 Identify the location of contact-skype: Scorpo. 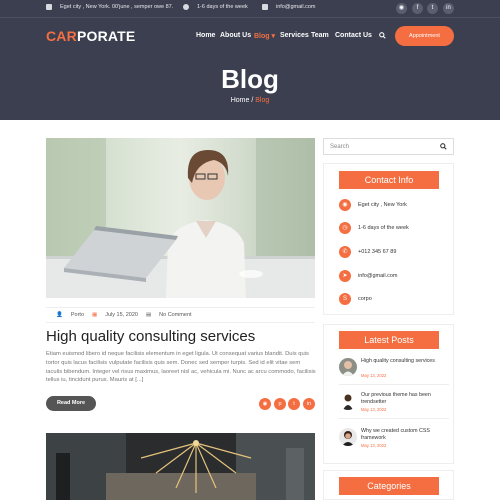
(355, 299).